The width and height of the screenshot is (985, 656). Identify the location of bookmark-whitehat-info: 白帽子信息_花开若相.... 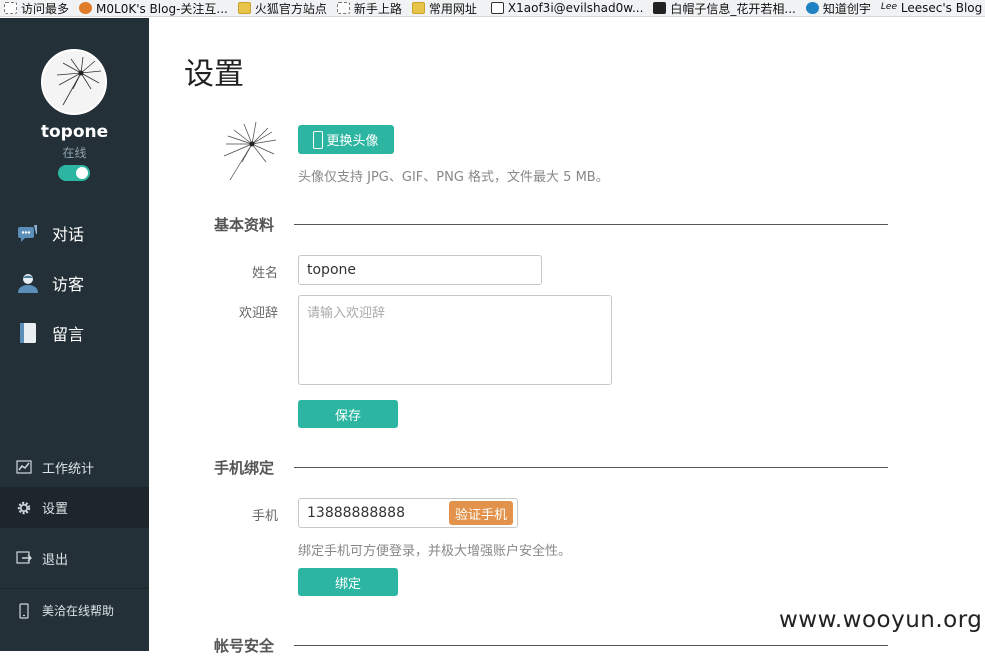
(725, 8).